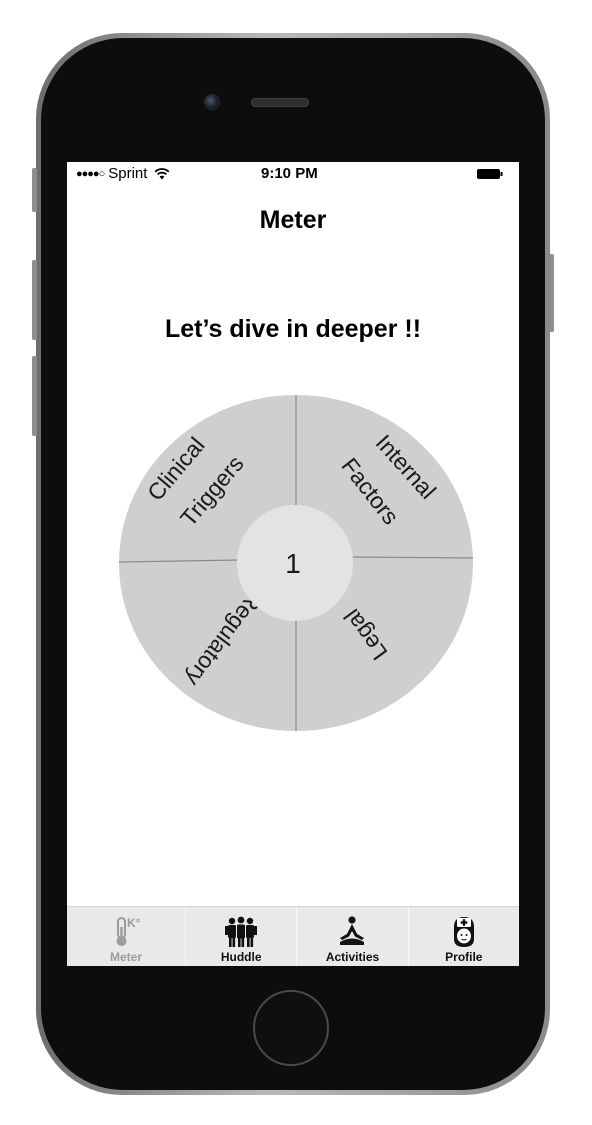  I want to click on tab-profile: Profile, so click(463, 936).